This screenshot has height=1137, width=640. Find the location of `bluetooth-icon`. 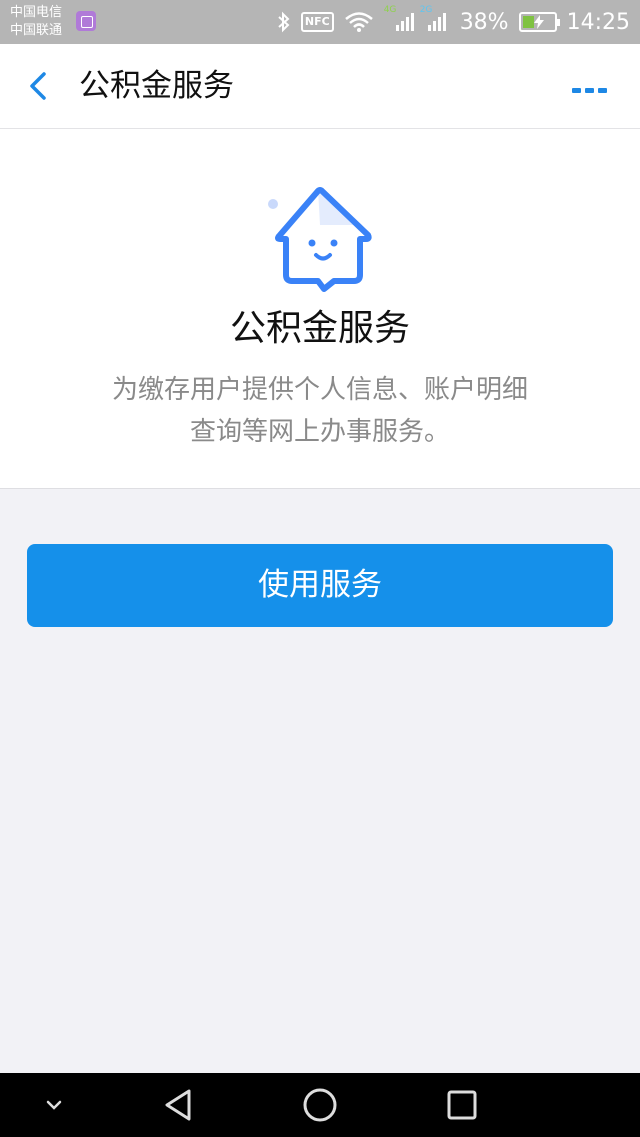

bluetooth-icon is located at coordinates (284, 22).